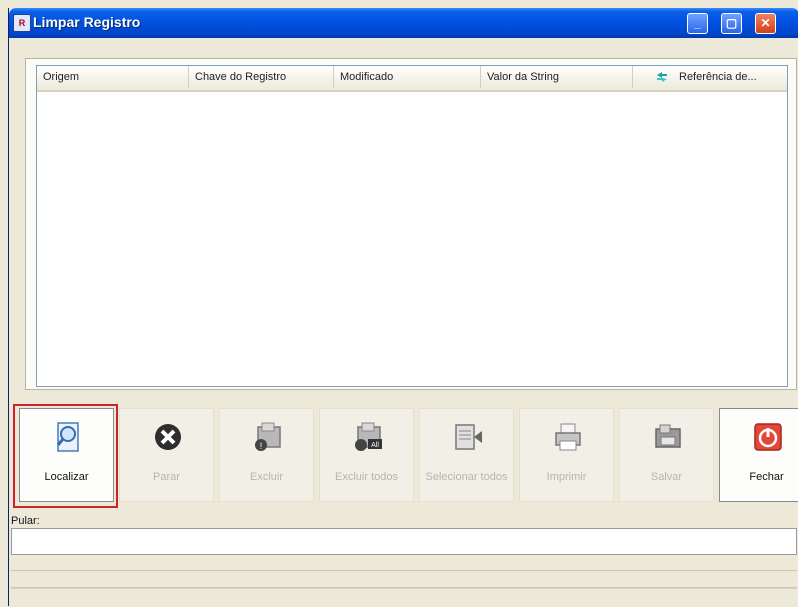 The width and height of the screenshot is (798, 607). Describe the element at coordinates (368, 436) in the screenshot. I see `delete-all-icon: All` at that location.